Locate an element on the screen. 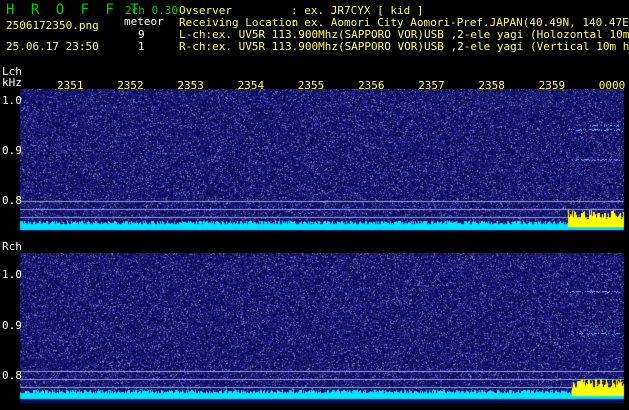 The width and height of the screenshot is (629, 410). time-tick: 2352 is located at coordinates (130, 85).